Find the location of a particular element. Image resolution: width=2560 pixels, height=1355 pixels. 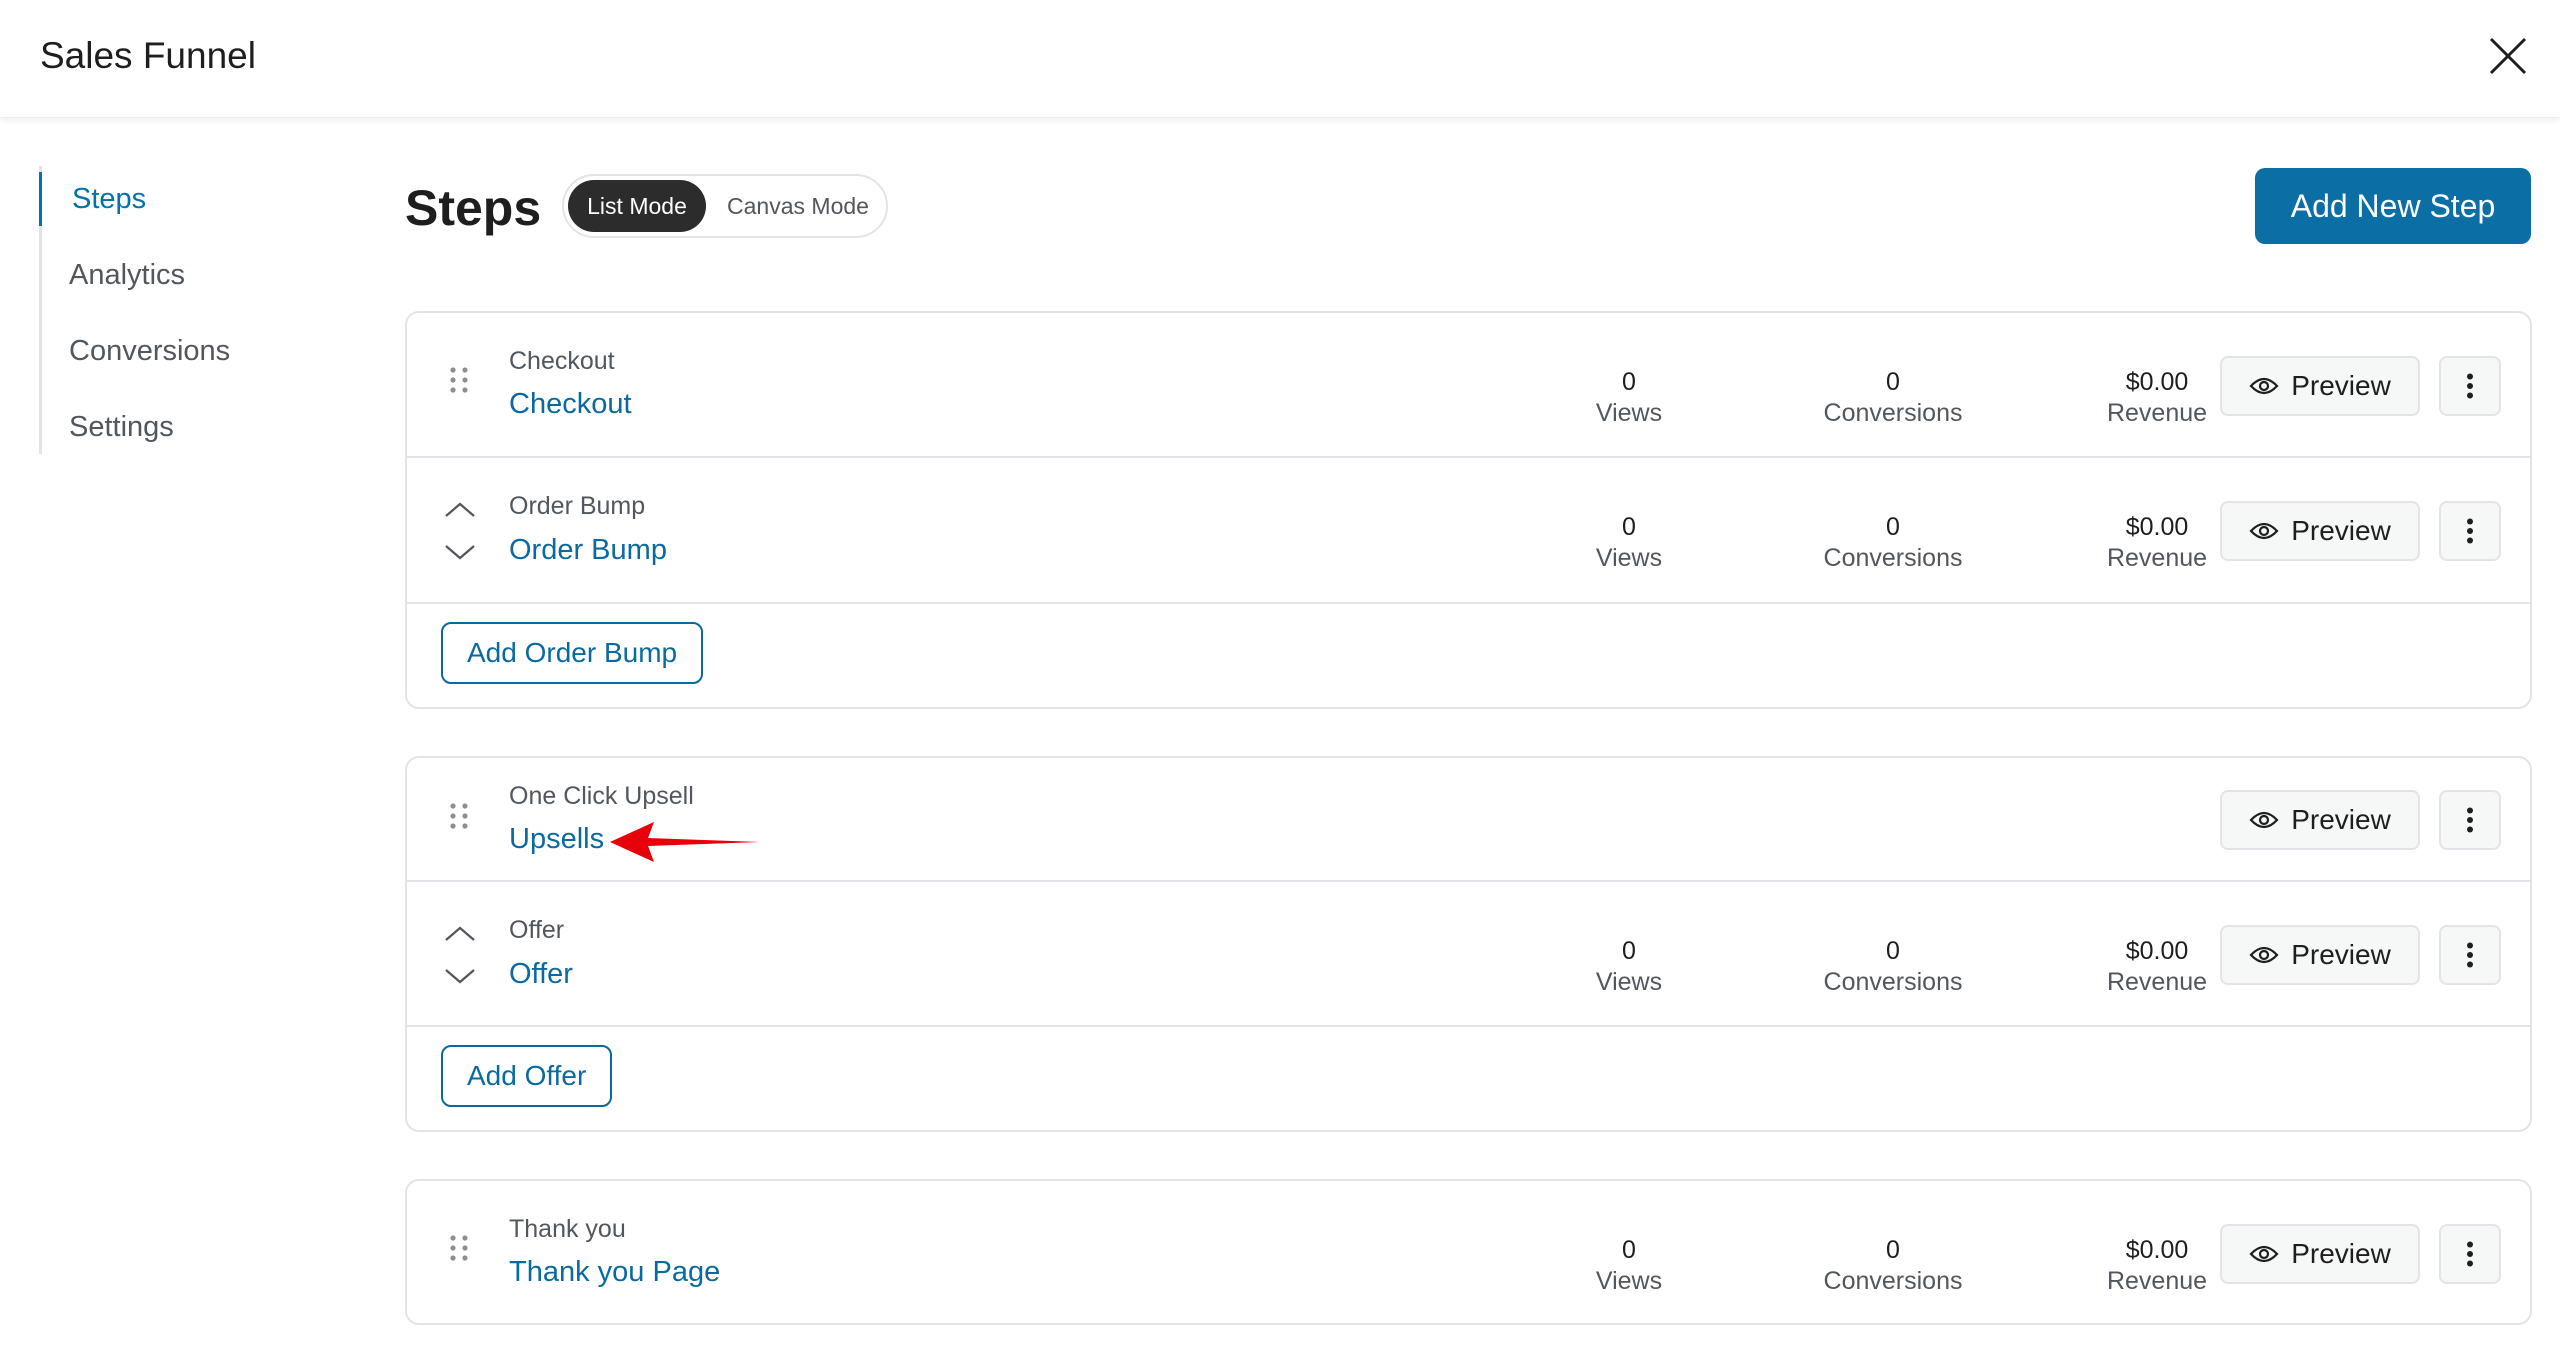

step-name-link: Checkout is located at coordinates (570, 404).